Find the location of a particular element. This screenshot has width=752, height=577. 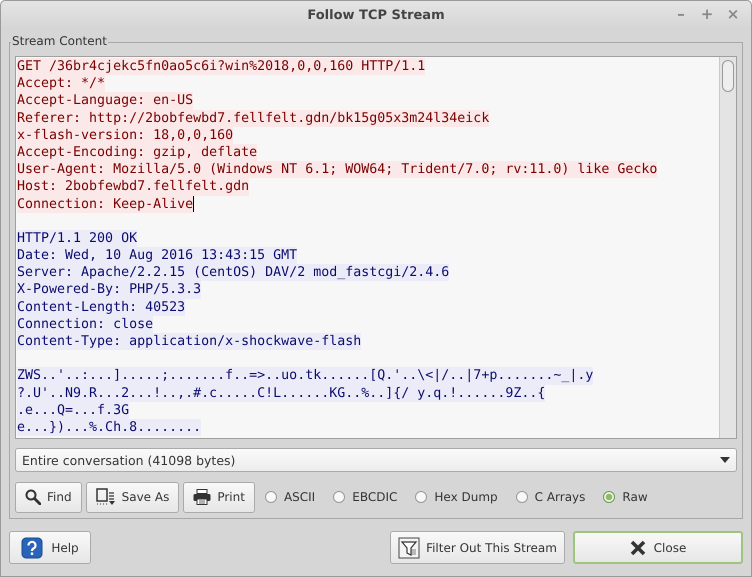

save-button: Save As is located at coordinates (133, 497).